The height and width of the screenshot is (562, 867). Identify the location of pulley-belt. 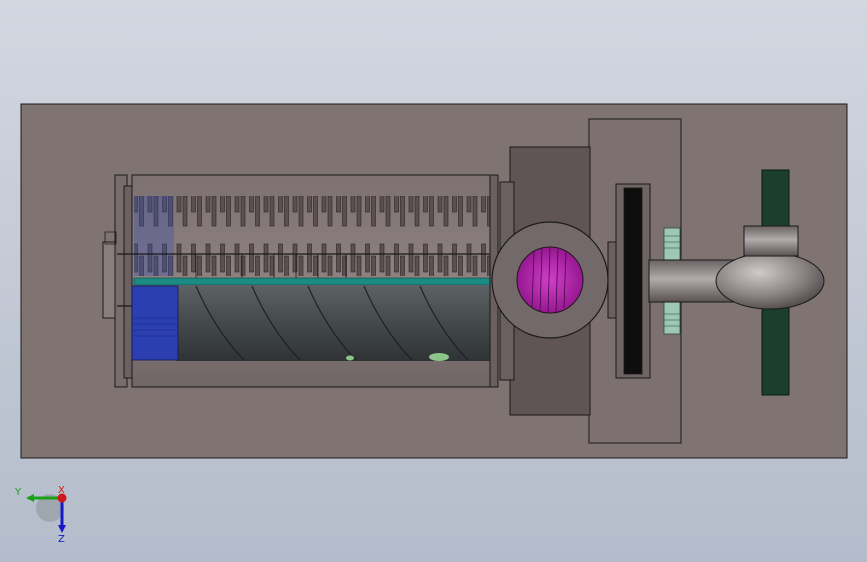
(633, 281).